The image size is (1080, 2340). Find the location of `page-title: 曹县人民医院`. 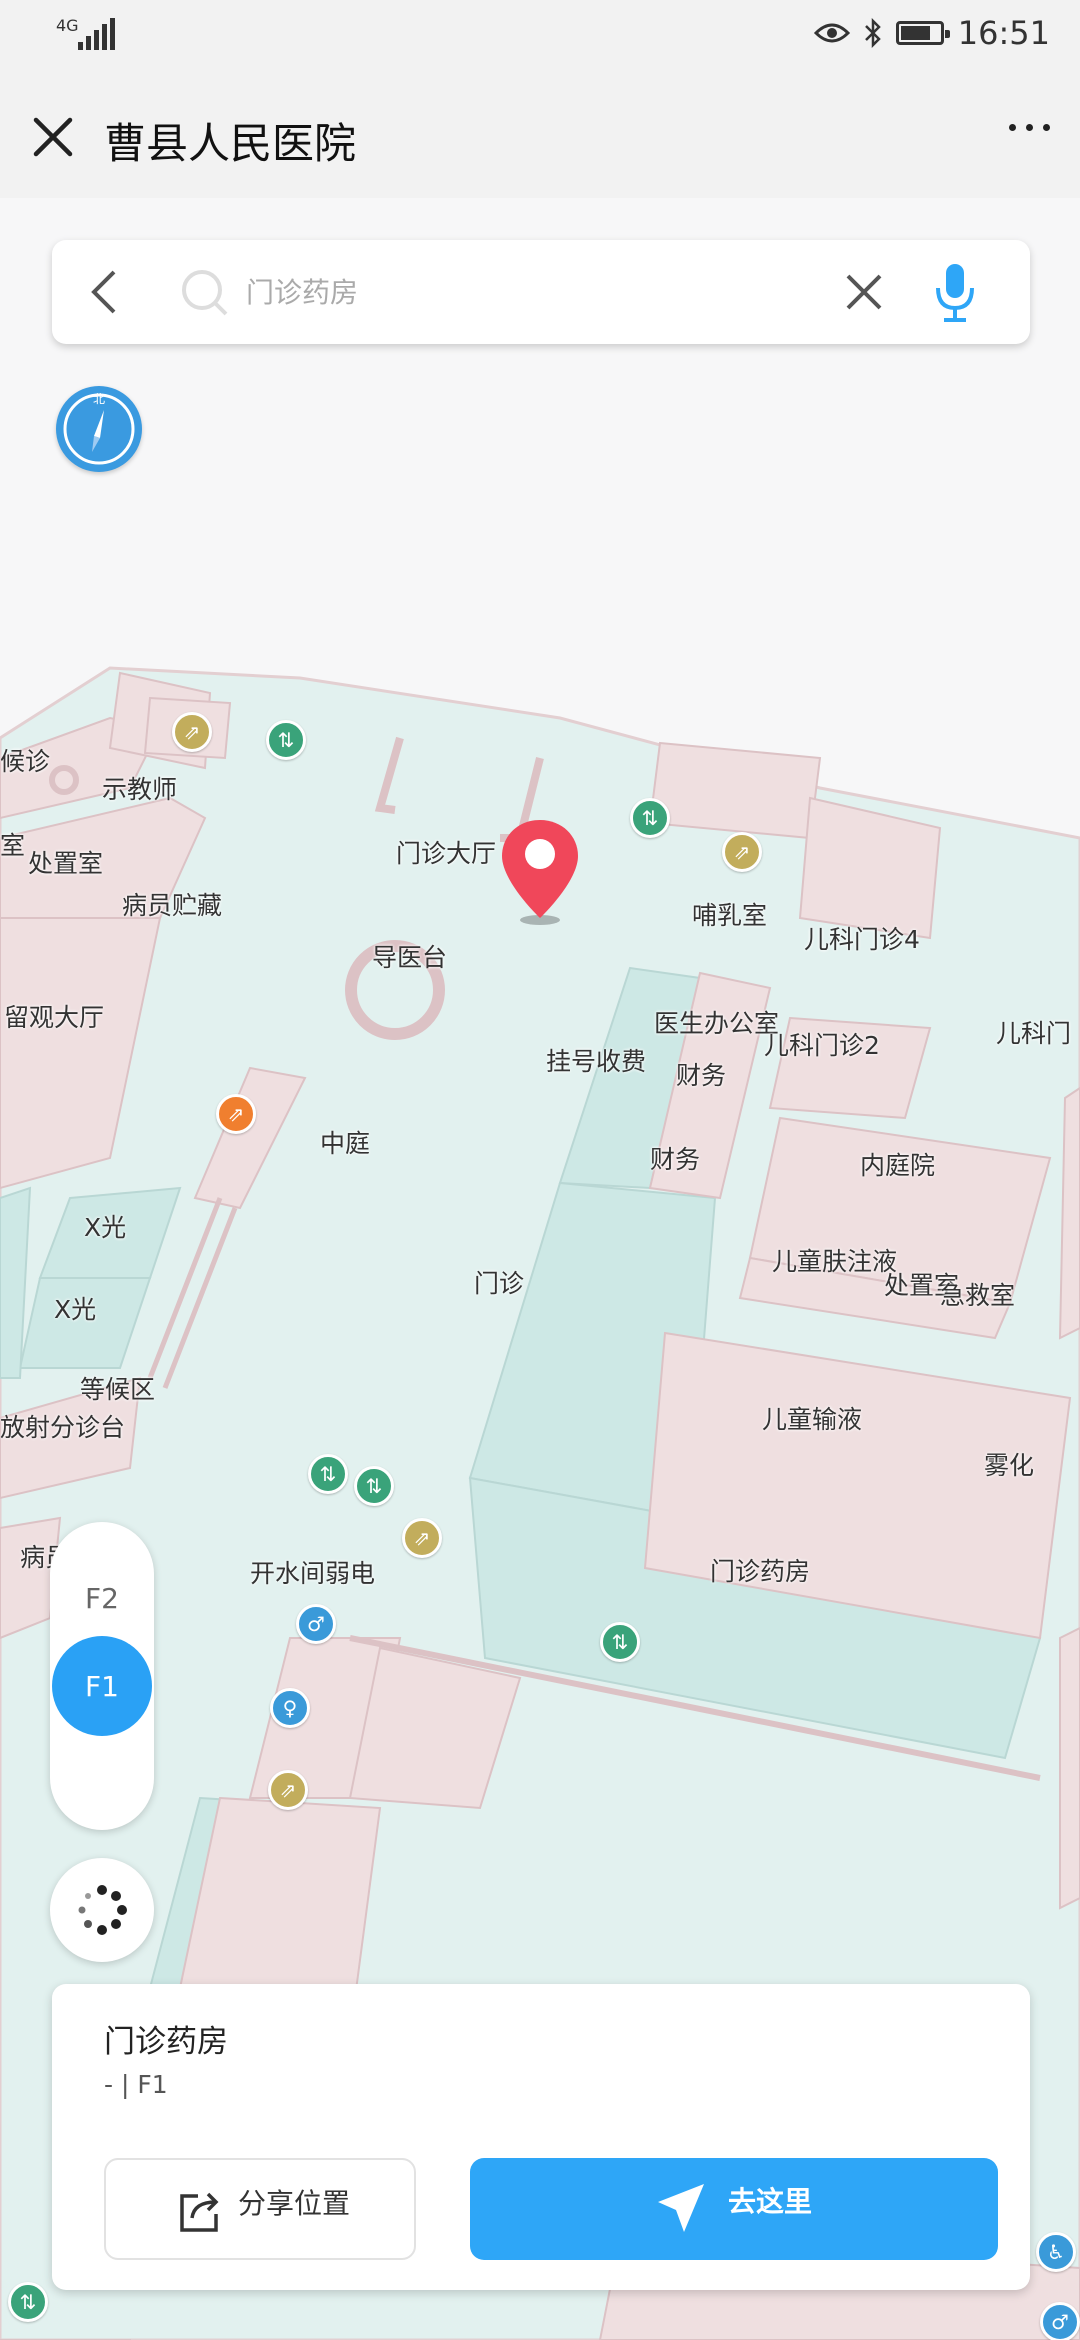

page-title: 曹县人民医院 is located at coordinates (230, 143).